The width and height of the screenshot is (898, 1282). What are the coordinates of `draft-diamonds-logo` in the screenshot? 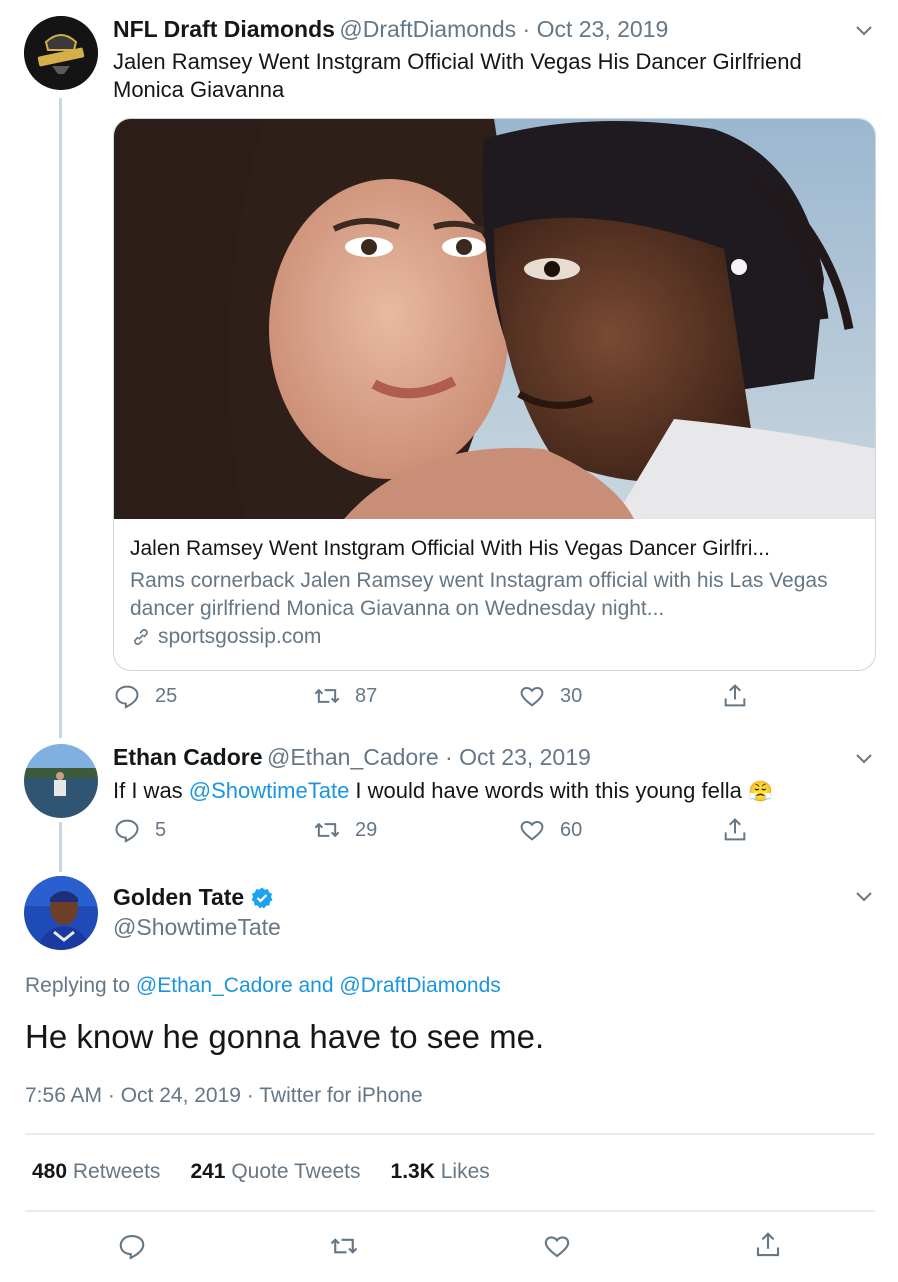 It's located at (61, 53).